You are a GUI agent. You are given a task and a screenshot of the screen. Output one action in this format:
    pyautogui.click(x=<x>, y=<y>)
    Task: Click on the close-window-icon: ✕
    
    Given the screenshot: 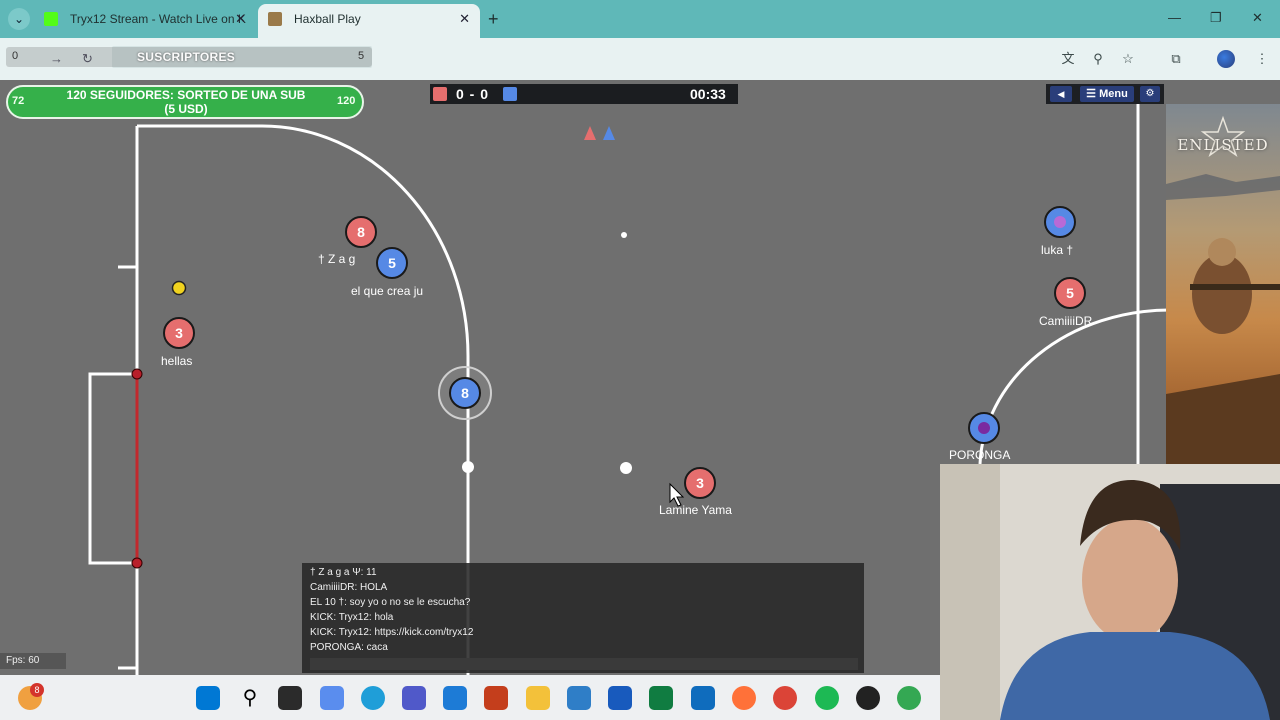 What is the action you would take?
    pyautogui.click(x=1257, y=18)
    